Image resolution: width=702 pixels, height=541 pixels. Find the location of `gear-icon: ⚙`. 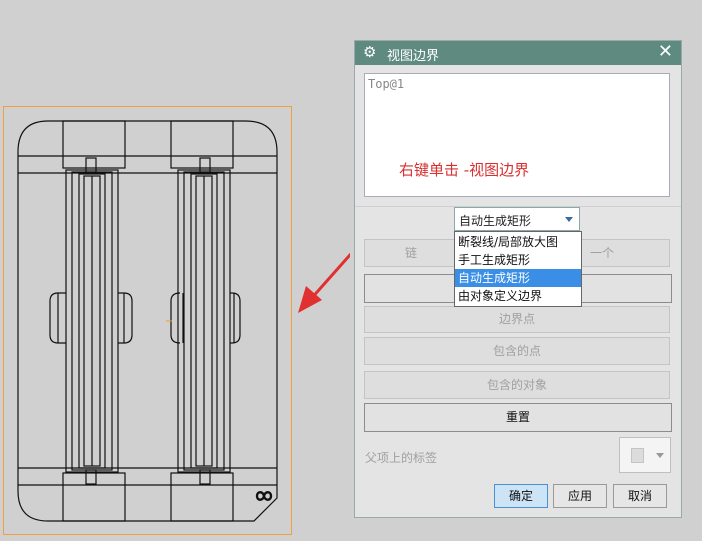

gear-icon: ⚙ is located at coordinates (370, 52).